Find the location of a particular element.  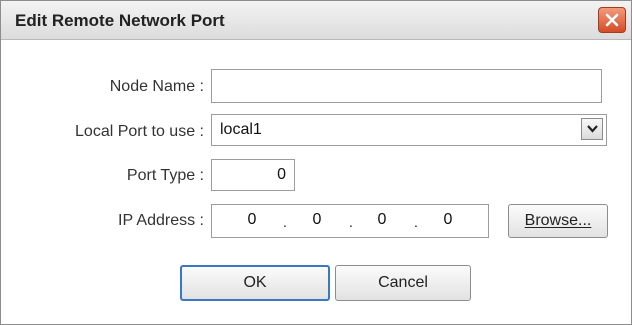

ok-button-label: OK is located at coordinates (255, 282).